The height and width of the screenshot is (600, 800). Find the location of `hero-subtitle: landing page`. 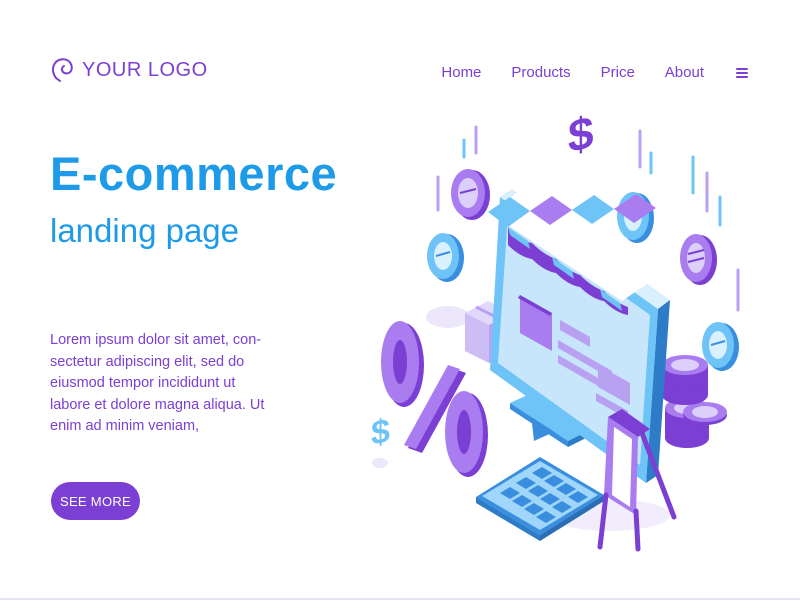

hero-subtitle: landing page is located at coordinates (145, 230).